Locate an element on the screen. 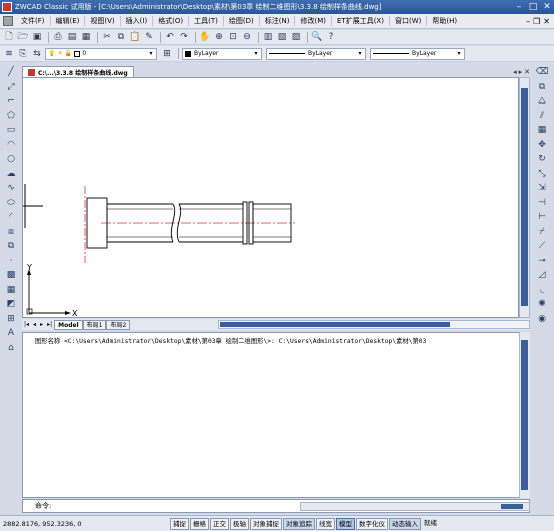 The width and height of the screenshot is (554, 531). grid-toggle: 栅格 is located at coordinates (199, 523).